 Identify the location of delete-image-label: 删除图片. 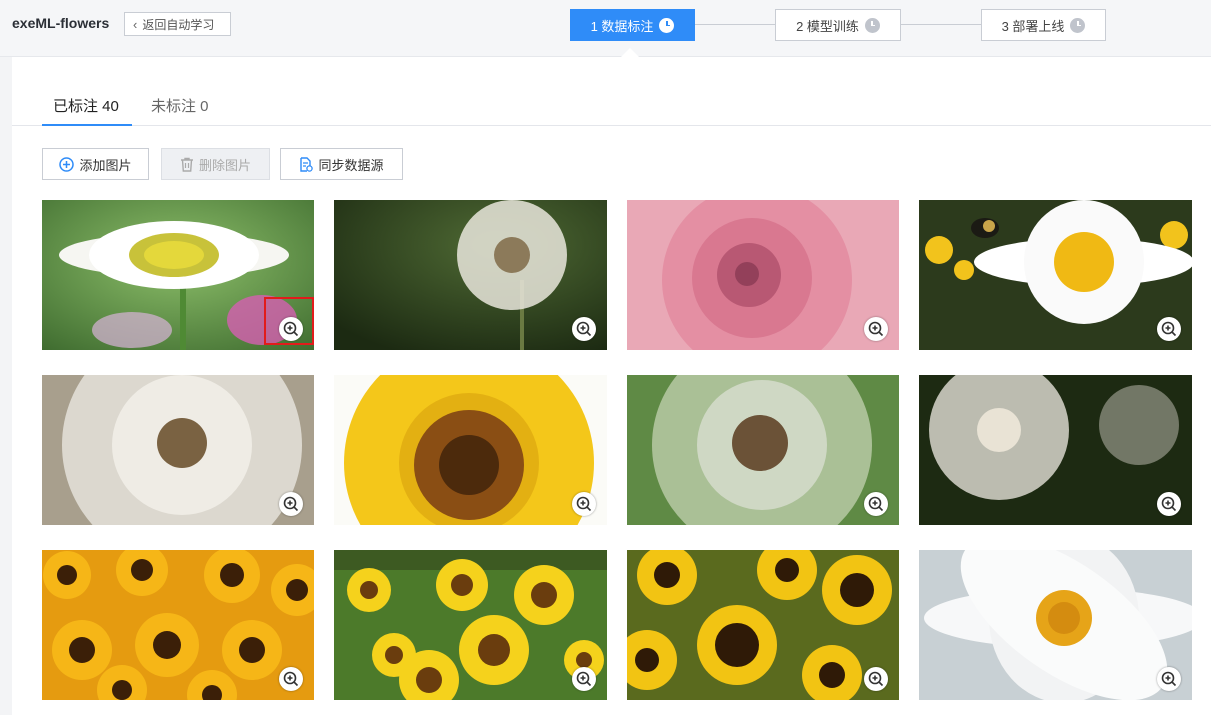
(224, 165).